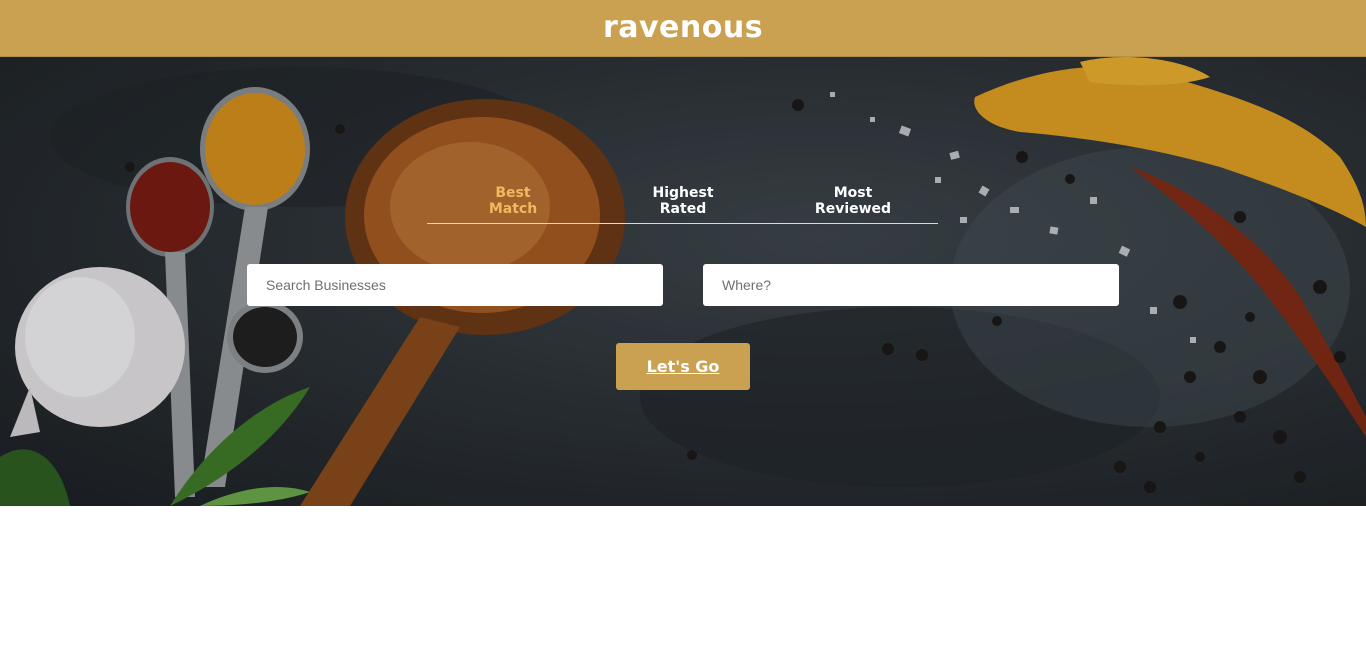  Describe the element at coordinates (513, 209) in the screenshot. I see `sort-option-label: Match` at that location.